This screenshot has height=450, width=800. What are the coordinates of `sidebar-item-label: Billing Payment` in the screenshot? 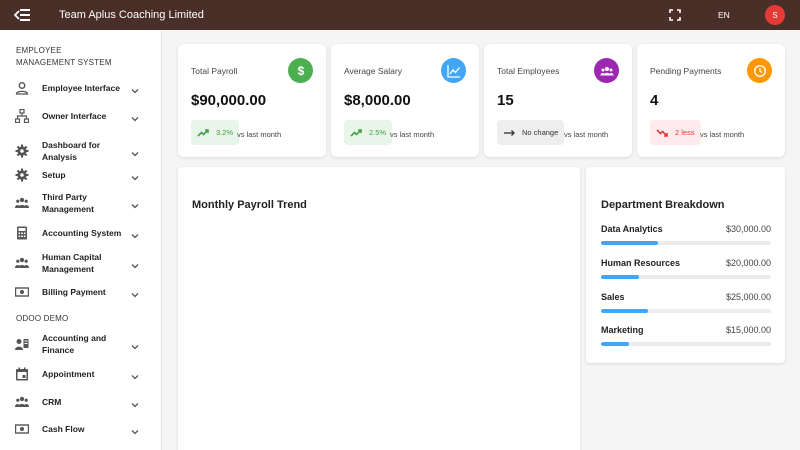 It's located at (74, 292).